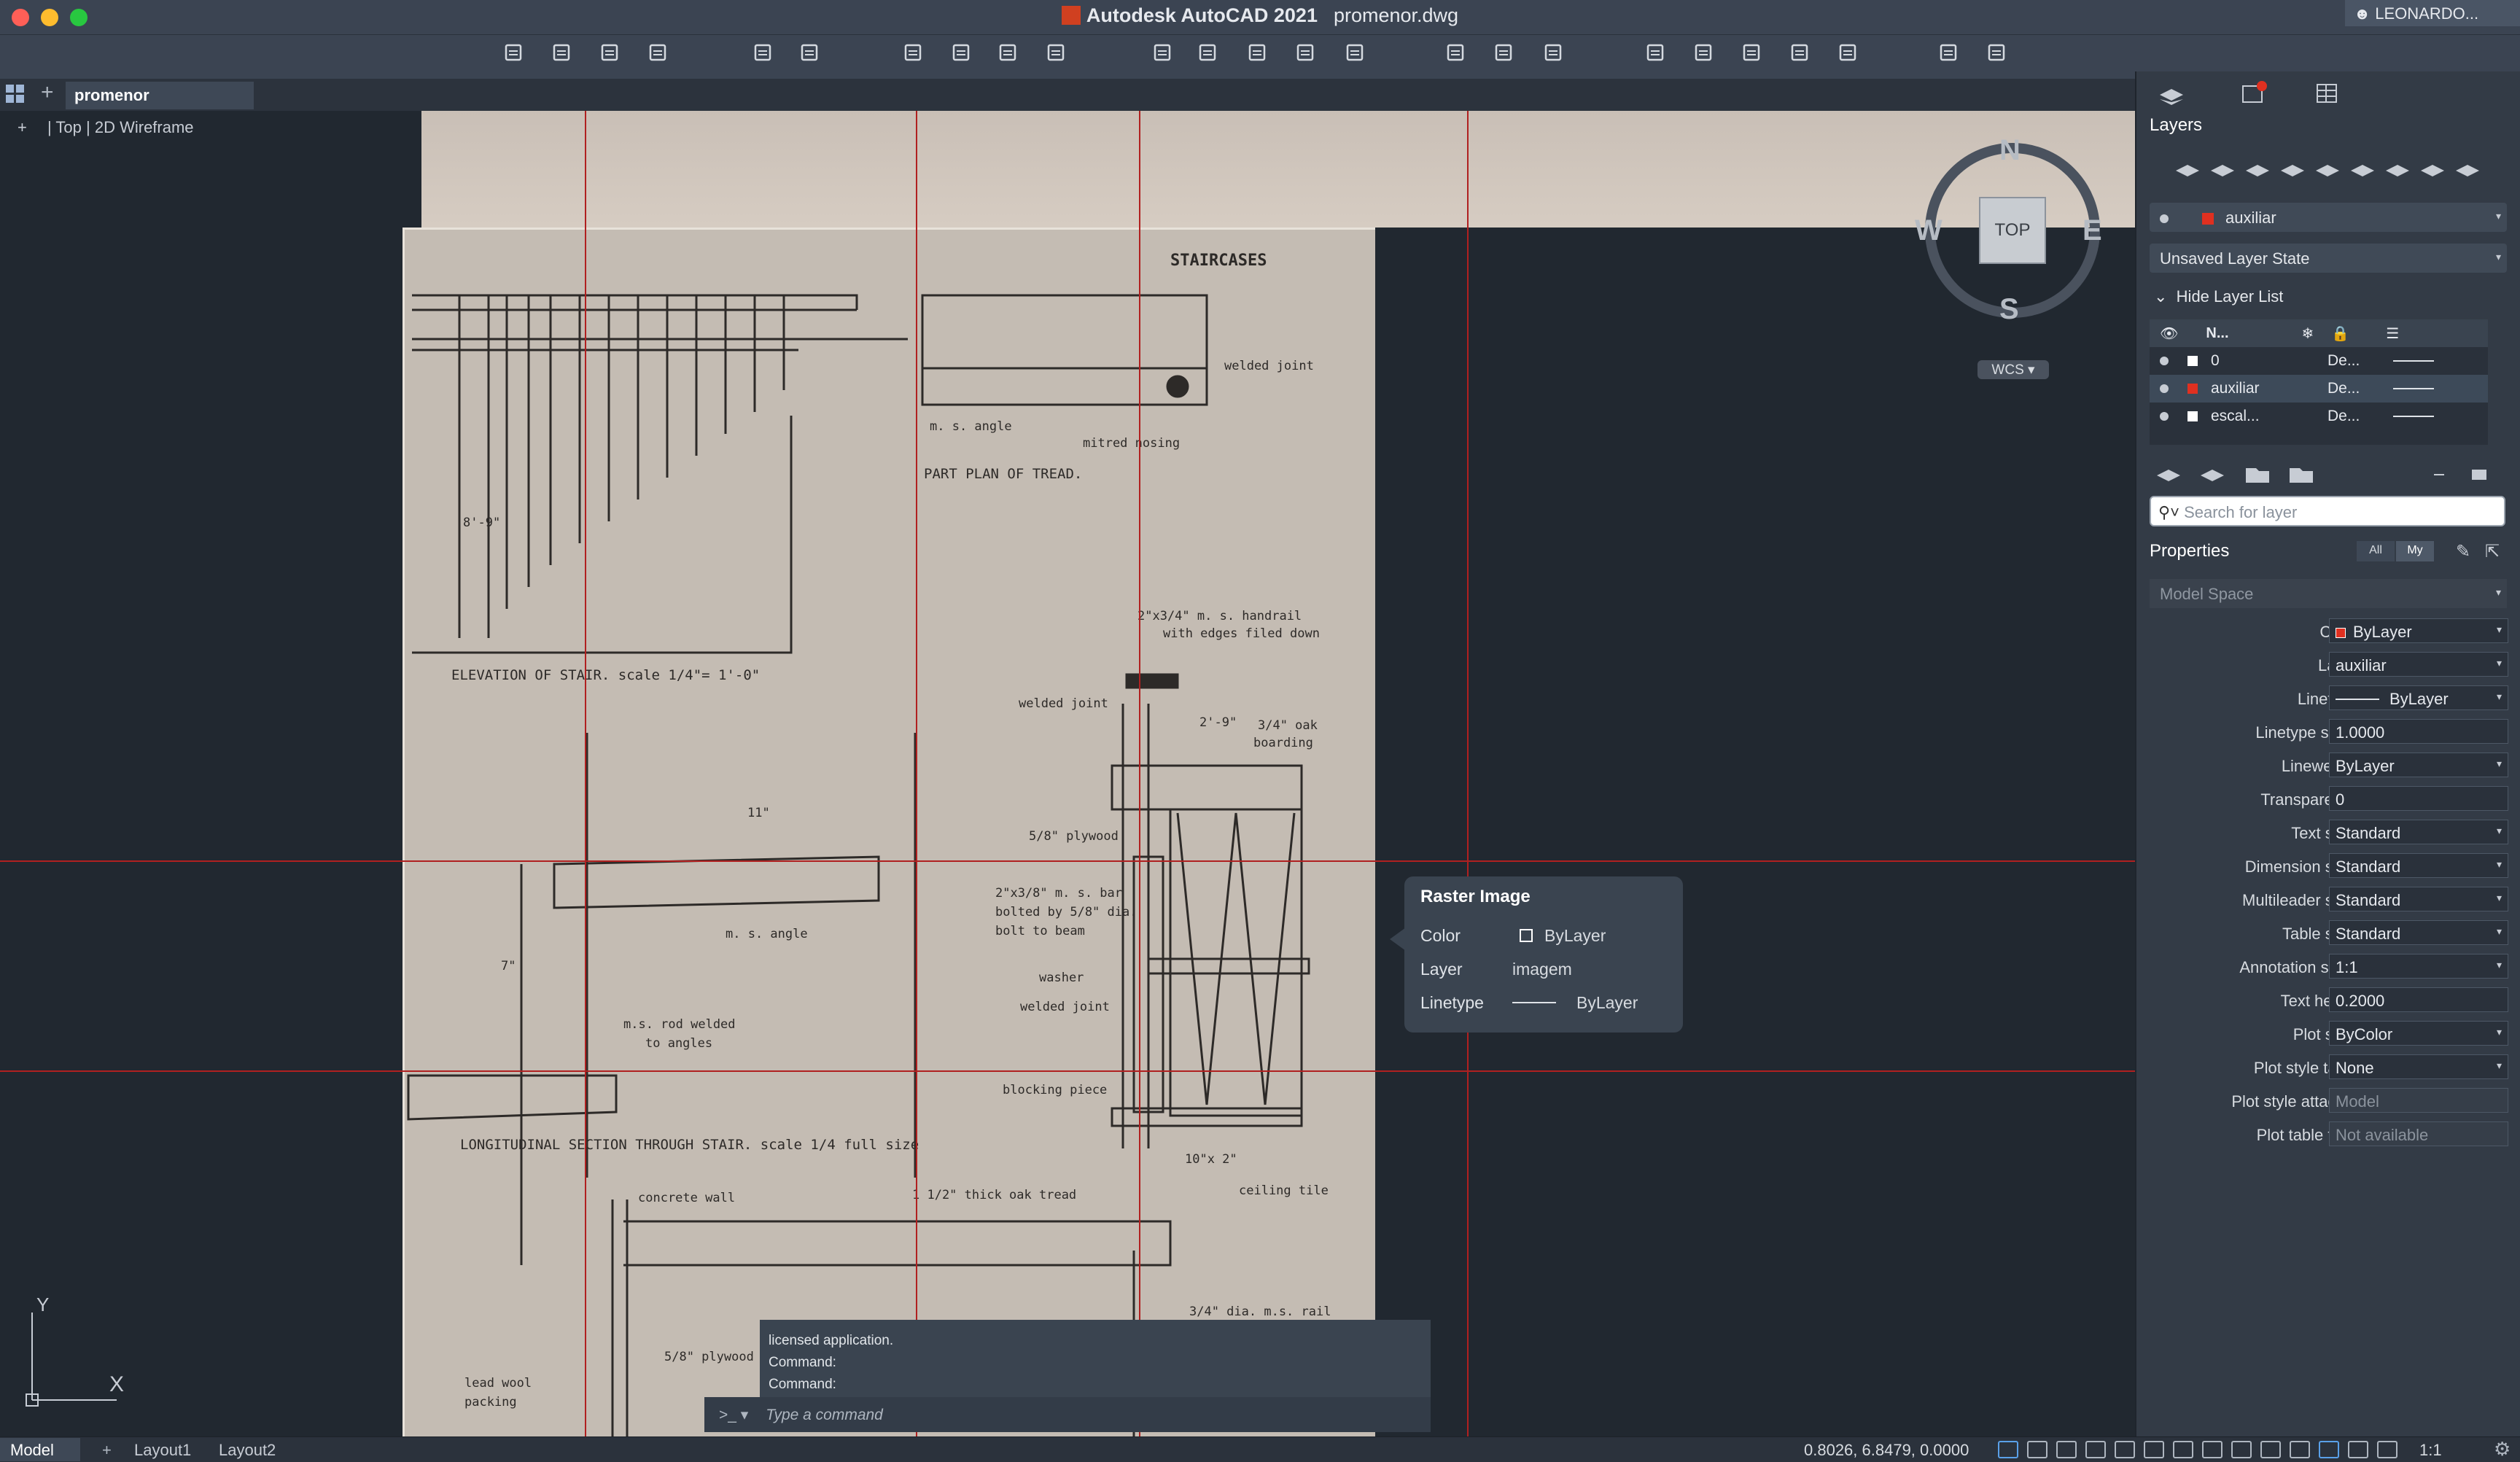  I want to click on viewport-menu-plus: +, so click(22, 127).